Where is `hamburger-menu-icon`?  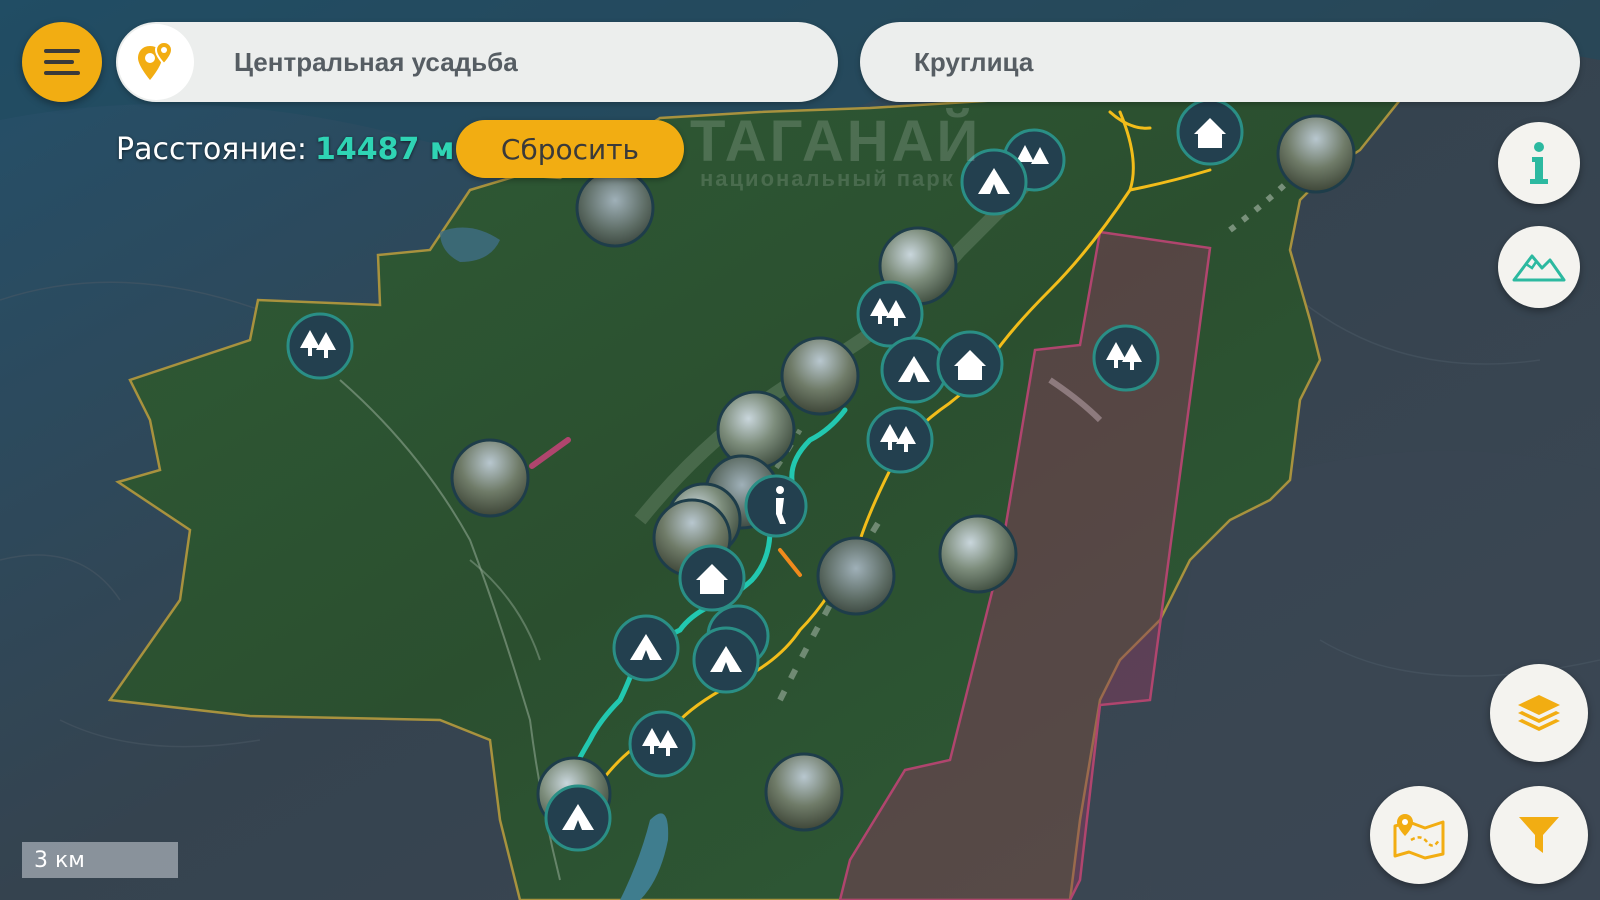 hamburger-menu-icon is located at coordinates (62, 62).